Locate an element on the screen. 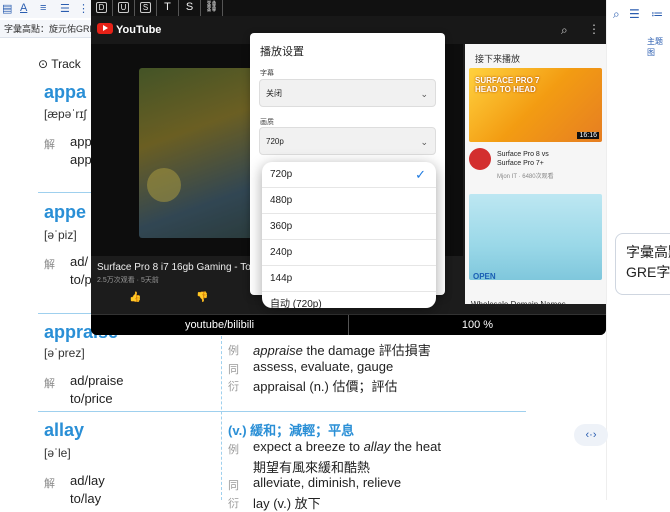  etymology-line: to/p is located at coordinates (81, 279).